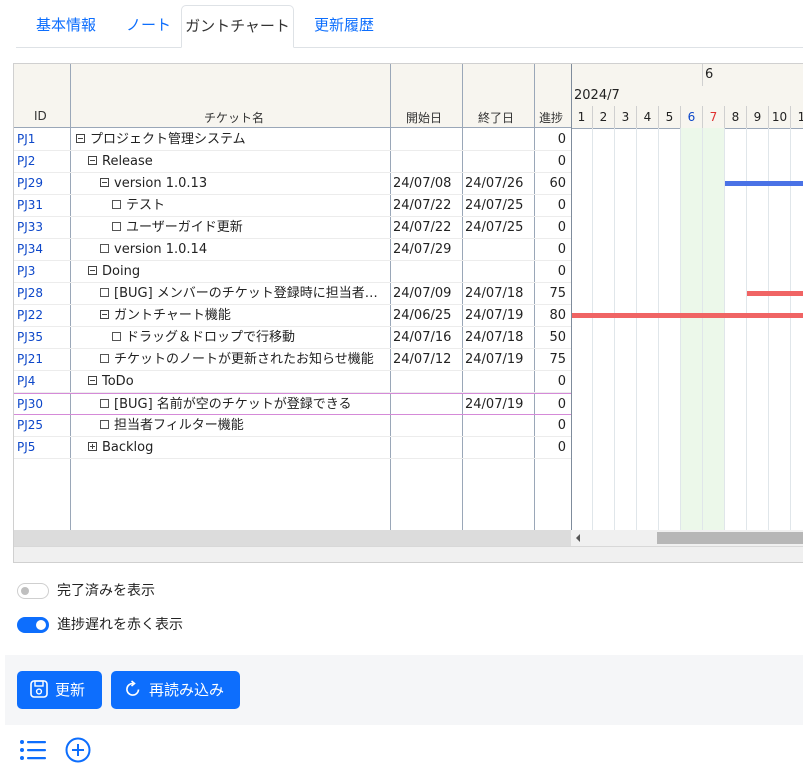 This screenshot has height=780, width=803. I want to click on table-row: PJ5 Backlog 0, so click(292, 448).